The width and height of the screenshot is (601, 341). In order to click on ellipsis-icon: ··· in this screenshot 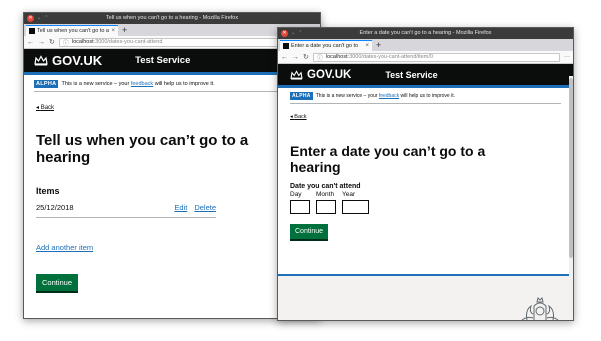, I will do `click(567, 57)`.